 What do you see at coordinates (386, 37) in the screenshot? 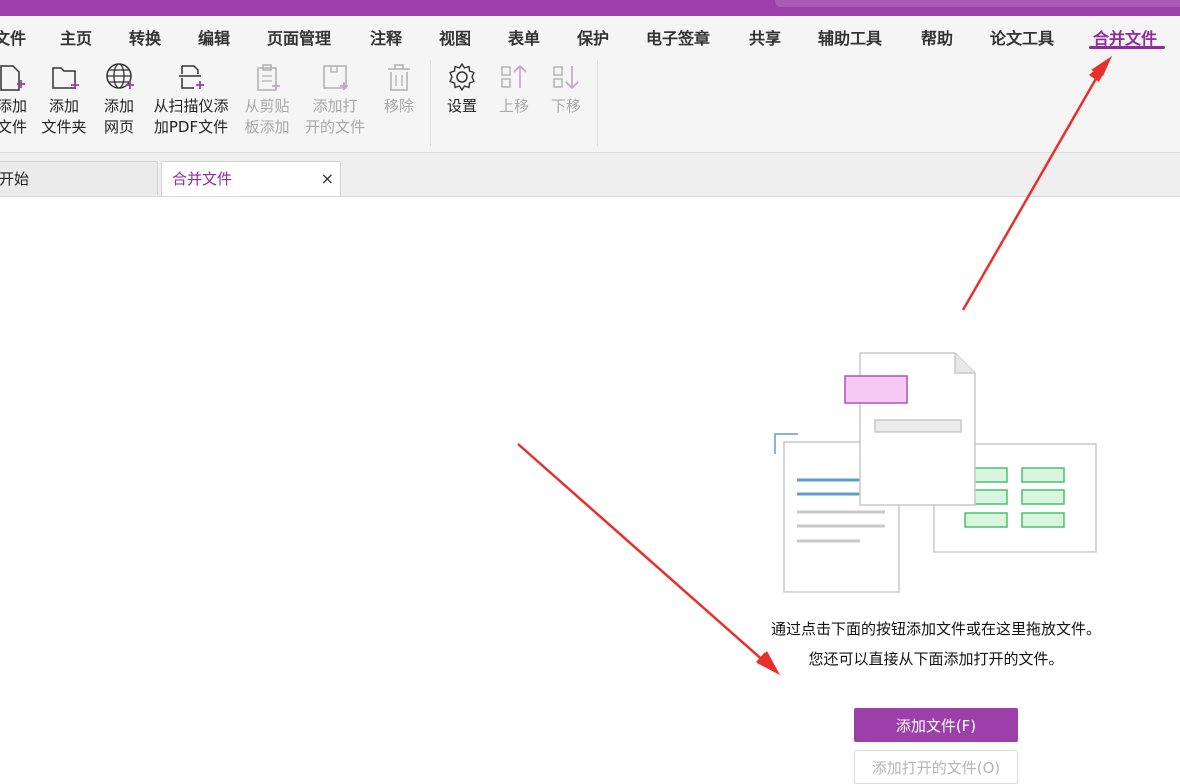
I see `menu-comment: 注释` at bounding box center [386, 37].